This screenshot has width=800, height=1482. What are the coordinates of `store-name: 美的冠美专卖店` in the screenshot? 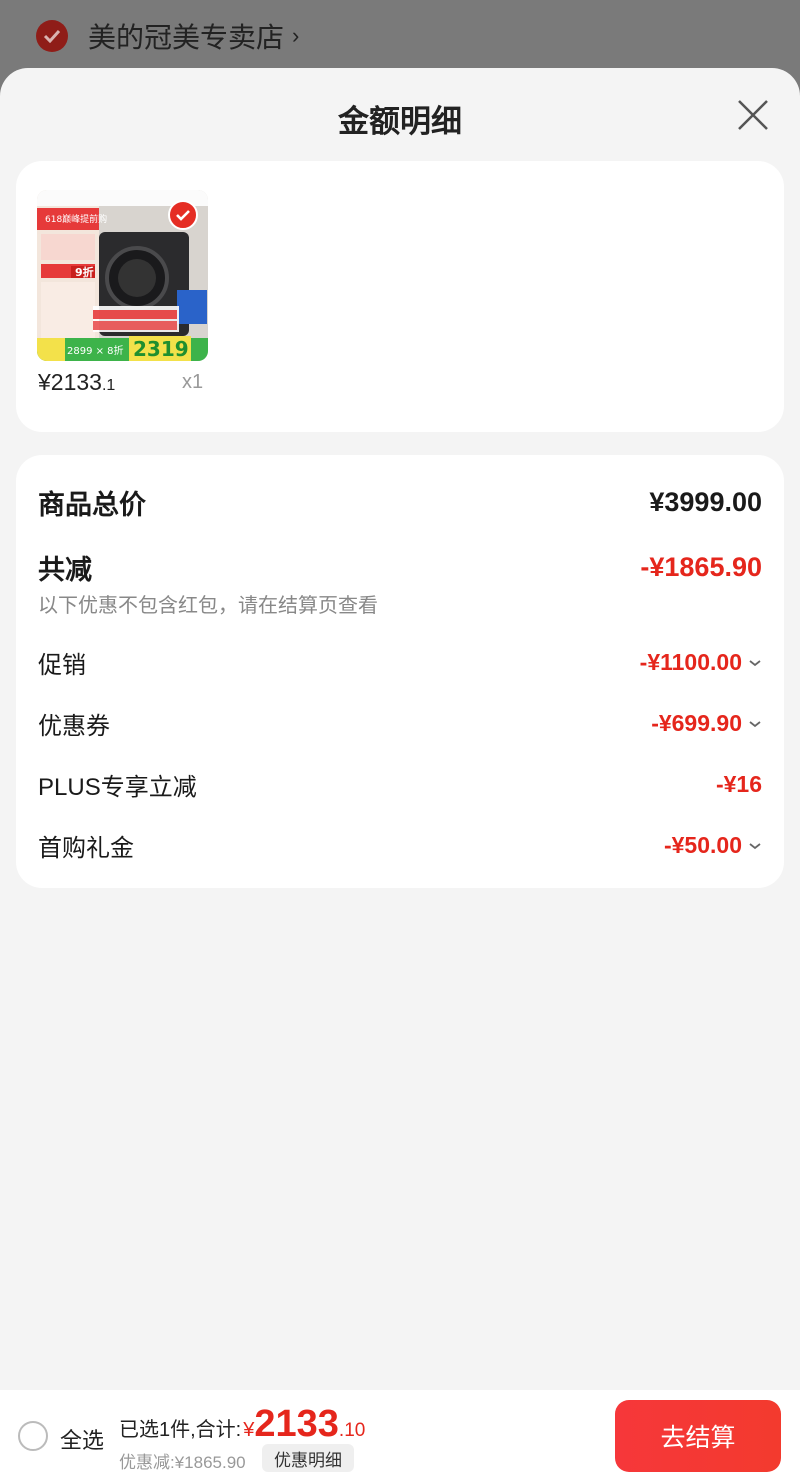 It's located at (186, 36).